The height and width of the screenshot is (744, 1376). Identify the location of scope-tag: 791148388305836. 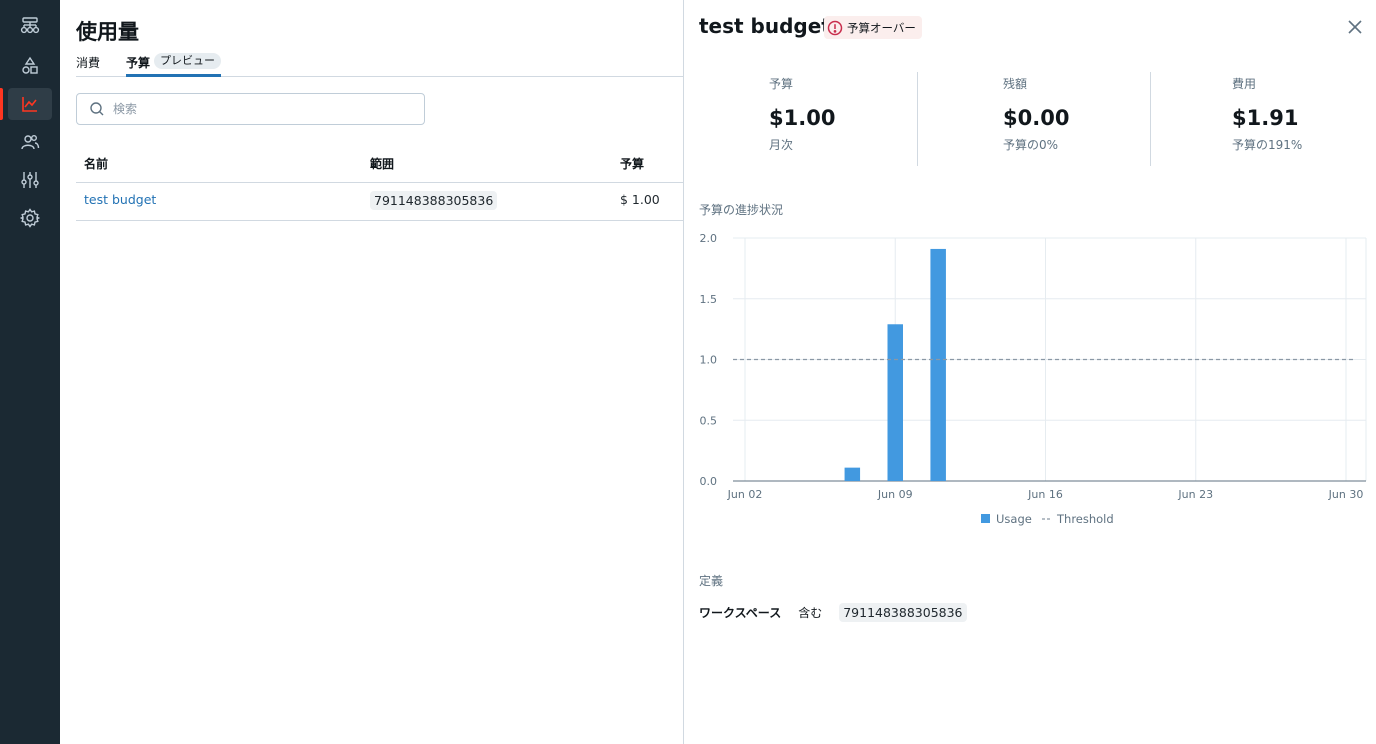
(434, 200).